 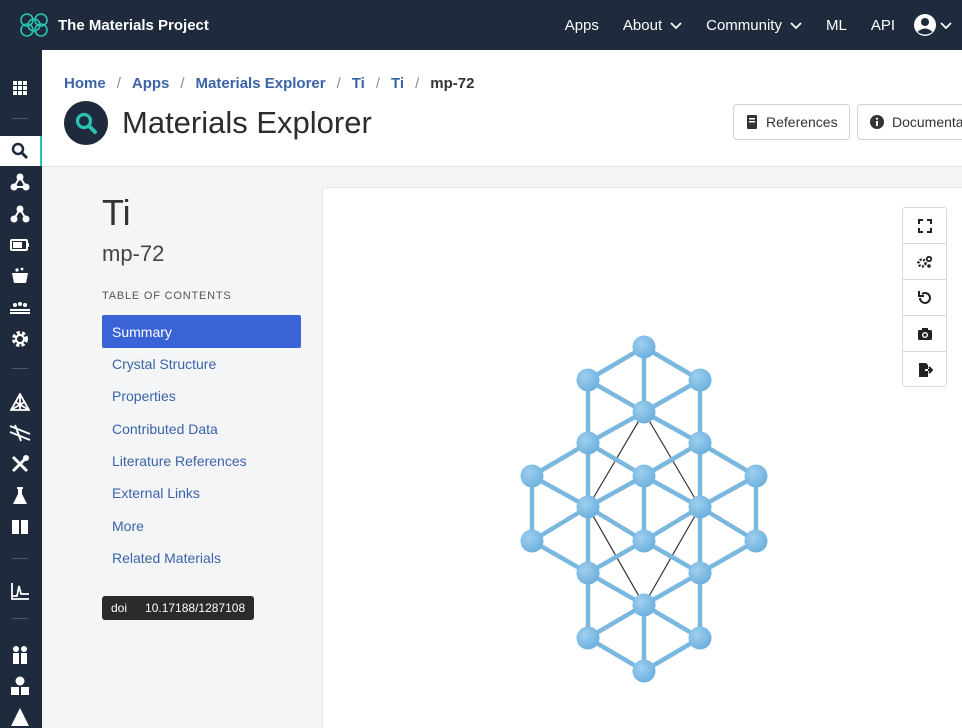 What do you see at coordinates (20, 339) in the screenshot?
I see `gear-icon` at bounding box center [20, 339].